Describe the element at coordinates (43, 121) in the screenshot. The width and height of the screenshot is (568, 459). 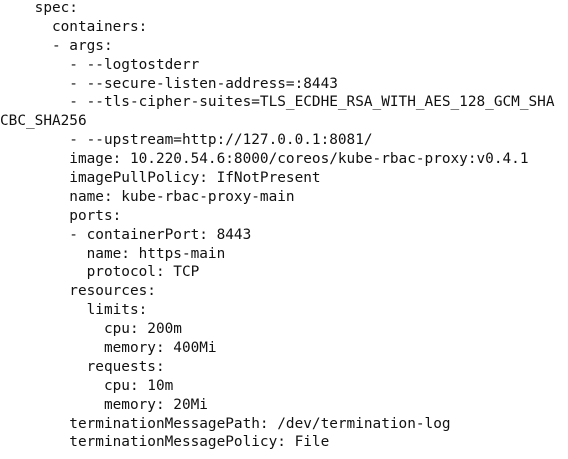
I see `code-line: CBC_SHA256` at that location.